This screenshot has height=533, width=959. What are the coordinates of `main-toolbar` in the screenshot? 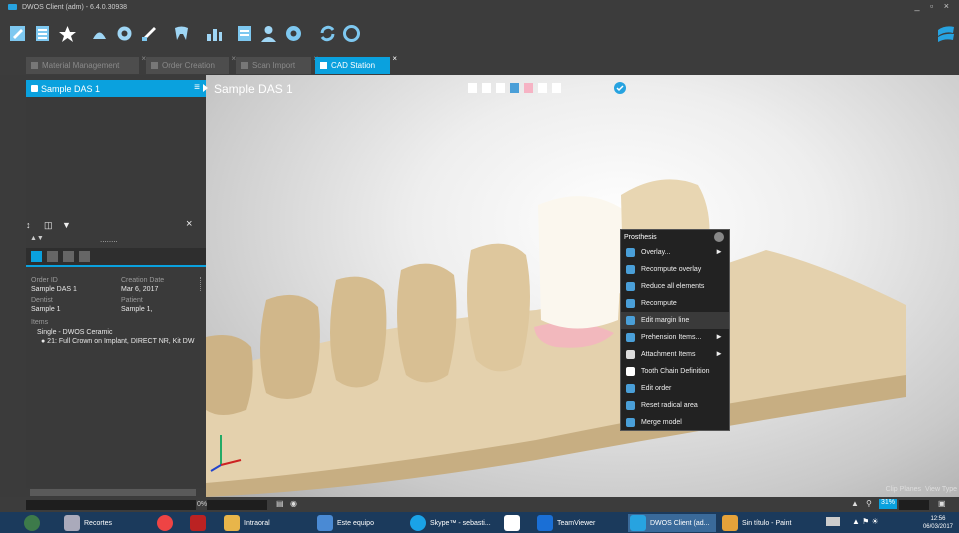 It's located at (479, 34).